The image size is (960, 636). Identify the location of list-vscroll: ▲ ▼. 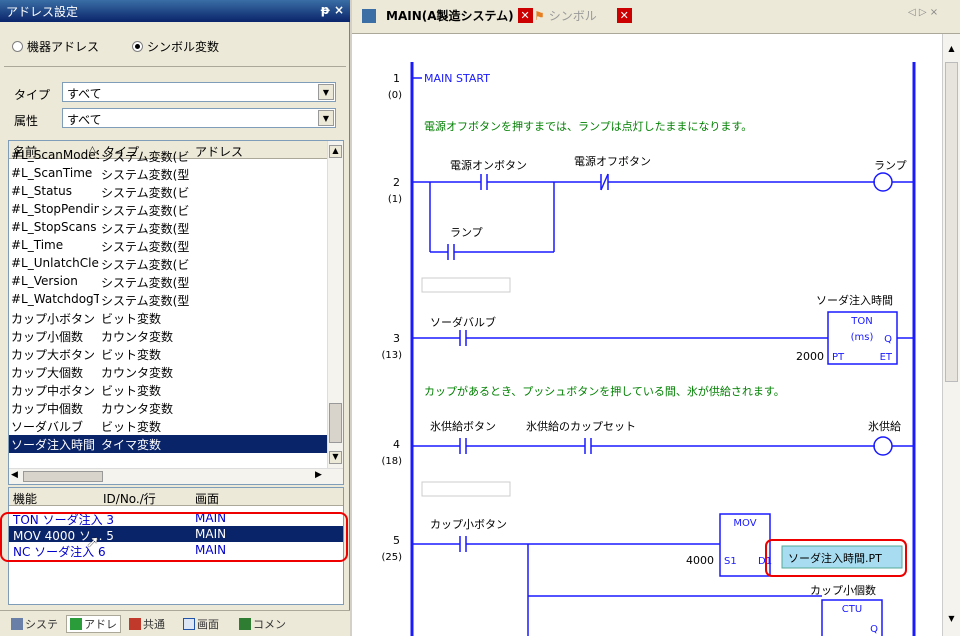
(335, 304).